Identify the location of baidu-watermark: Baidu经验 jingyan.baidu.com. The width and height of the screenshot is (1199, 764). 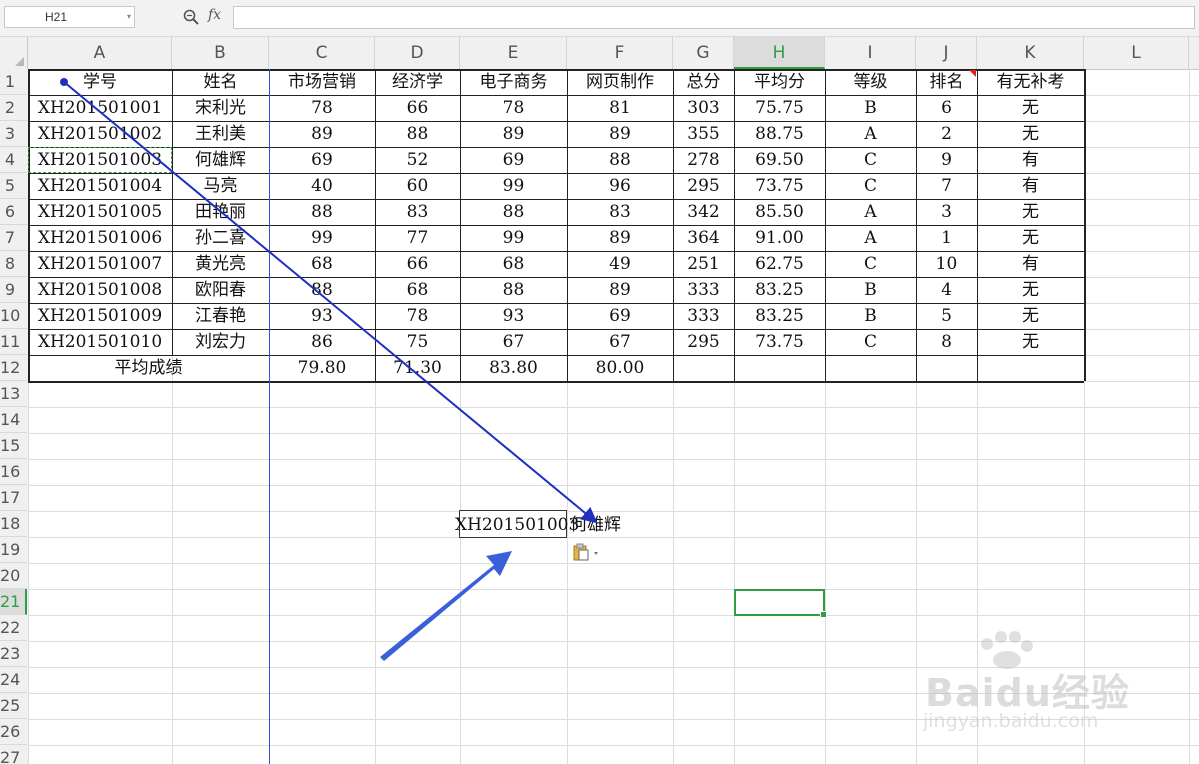
(1030, 685).